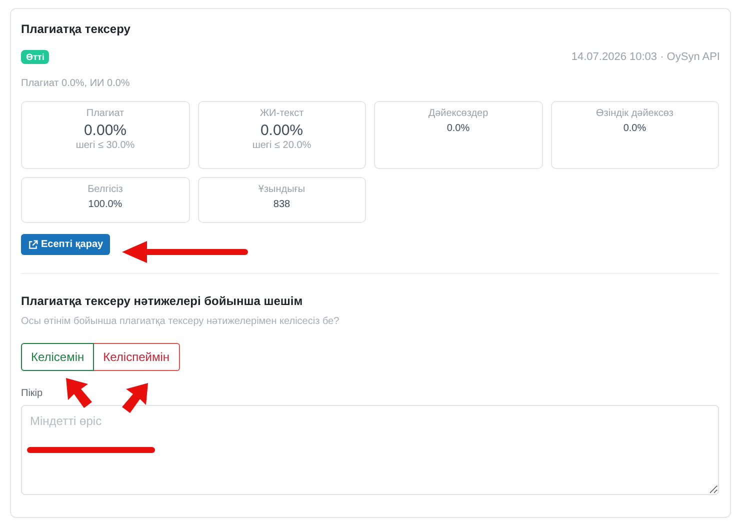  I want to click on stat-limit: шегі ≤ 30.0%, so click(105, 145).